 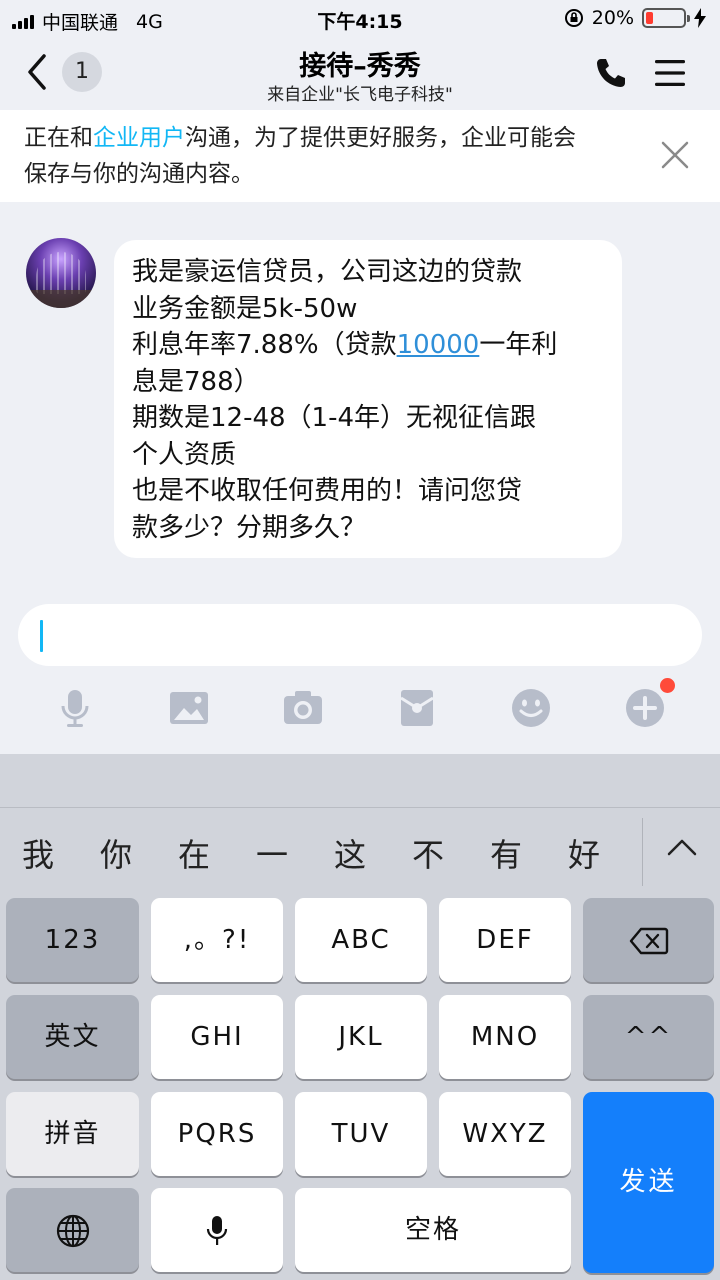 I want to click on status-right: 20%, so click(x=635, y=18).